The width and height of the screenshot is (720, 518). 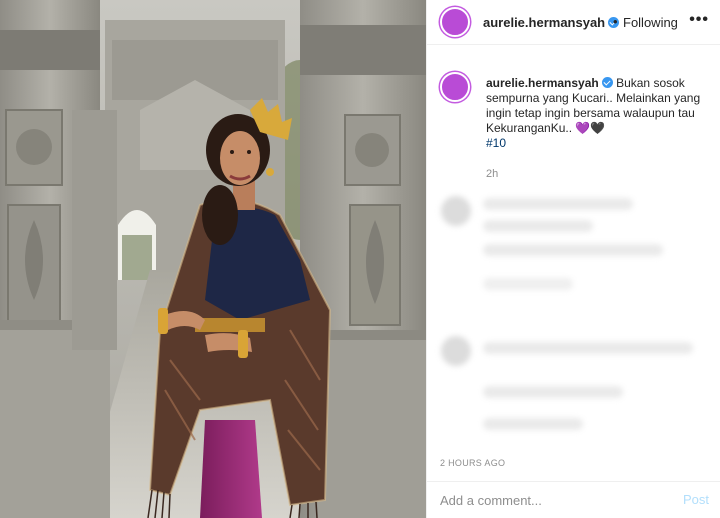 I want to click on header-username: aurelie.hermansyah, so click(x=551, y=22).